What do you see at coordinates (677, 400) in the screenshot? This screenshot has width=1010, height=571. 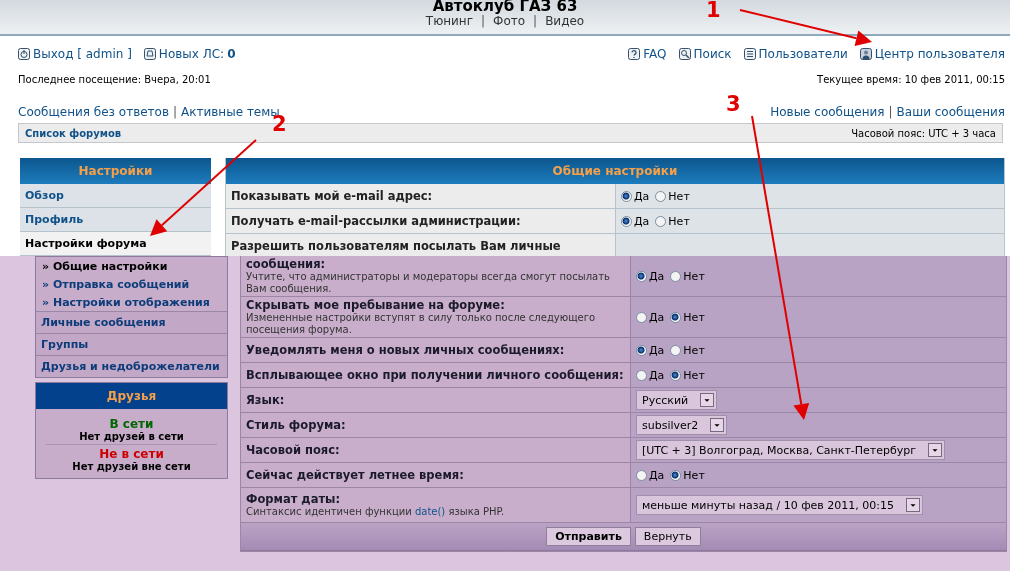 I see `dropdown: Русский` at bounding box center [677, 400].